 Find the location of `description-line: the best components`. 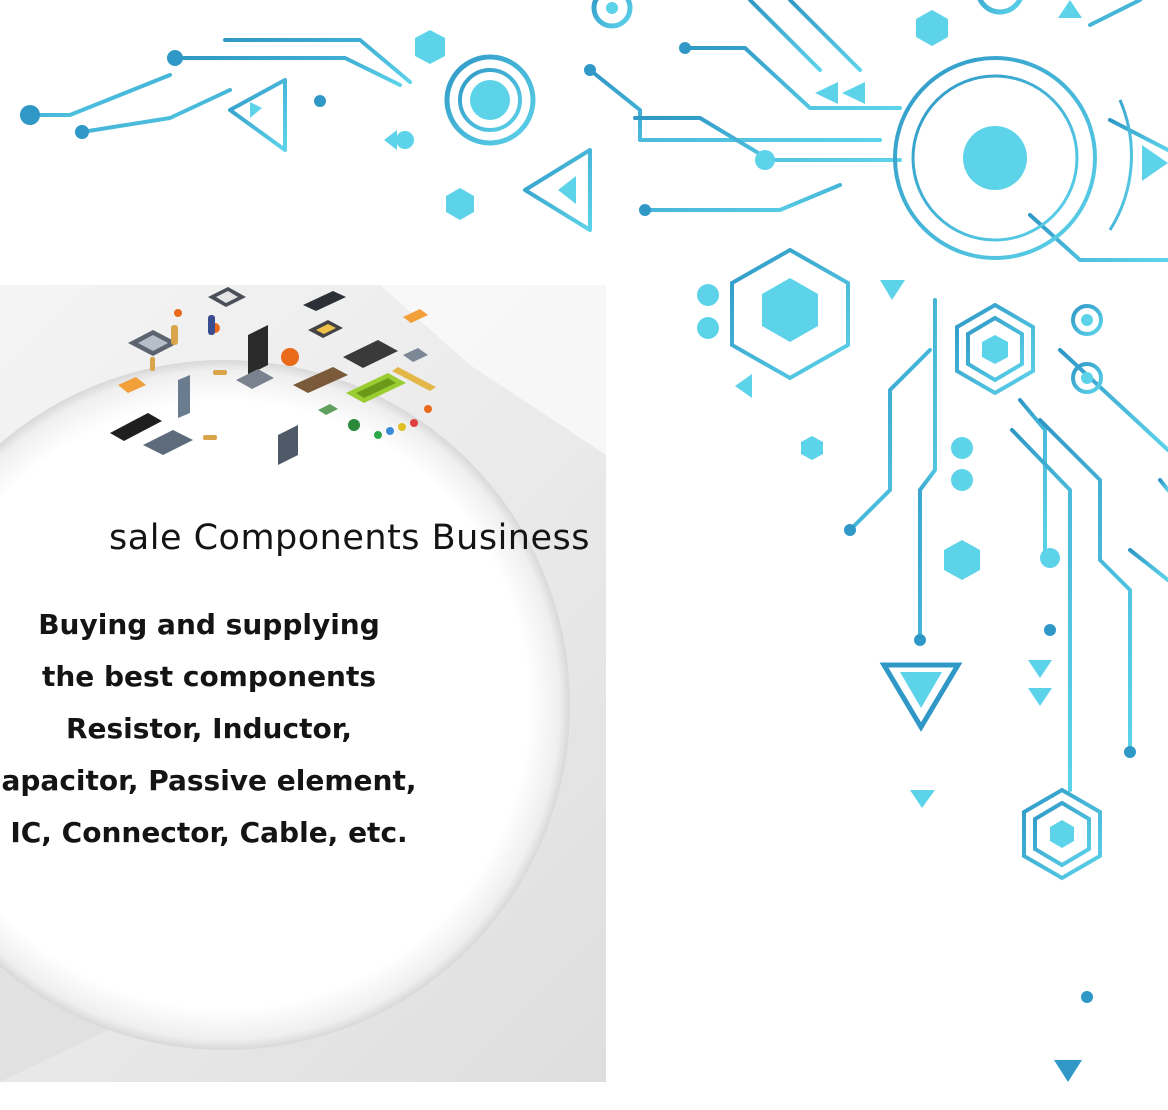

description-line: the best components is located at coordinates (209, 676).